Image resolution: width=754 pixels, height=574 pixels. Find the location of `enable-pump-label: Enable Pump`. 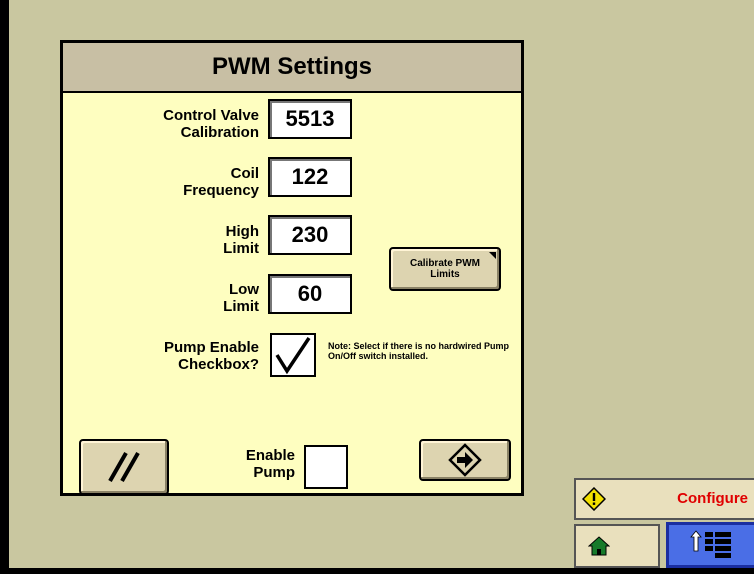

enable-pump-label: Enable Pump is located at coordinates (270, 464).